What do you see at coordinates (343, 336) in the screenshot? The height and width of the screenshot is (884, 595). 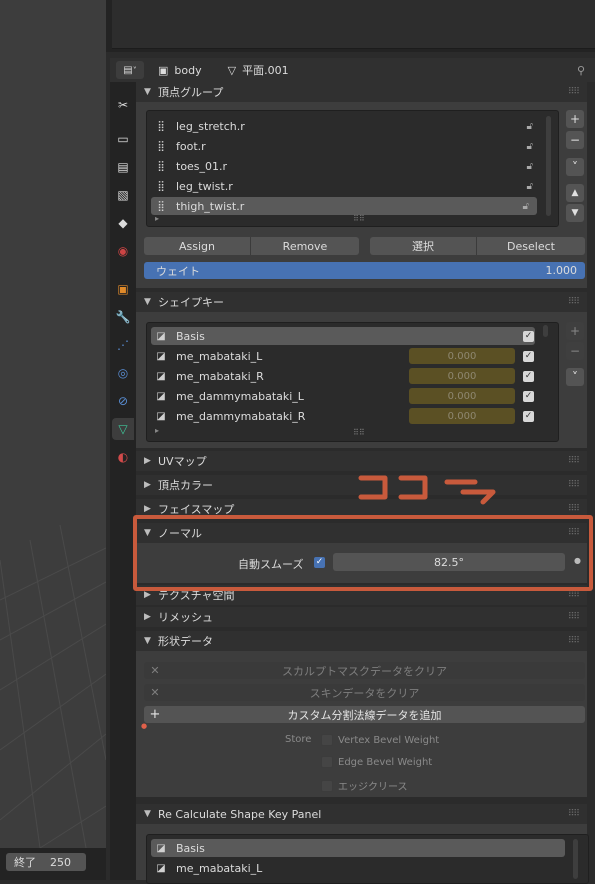 I see `list-item-selected: ◪ Basis ✓` at bounding box center [343, 336].